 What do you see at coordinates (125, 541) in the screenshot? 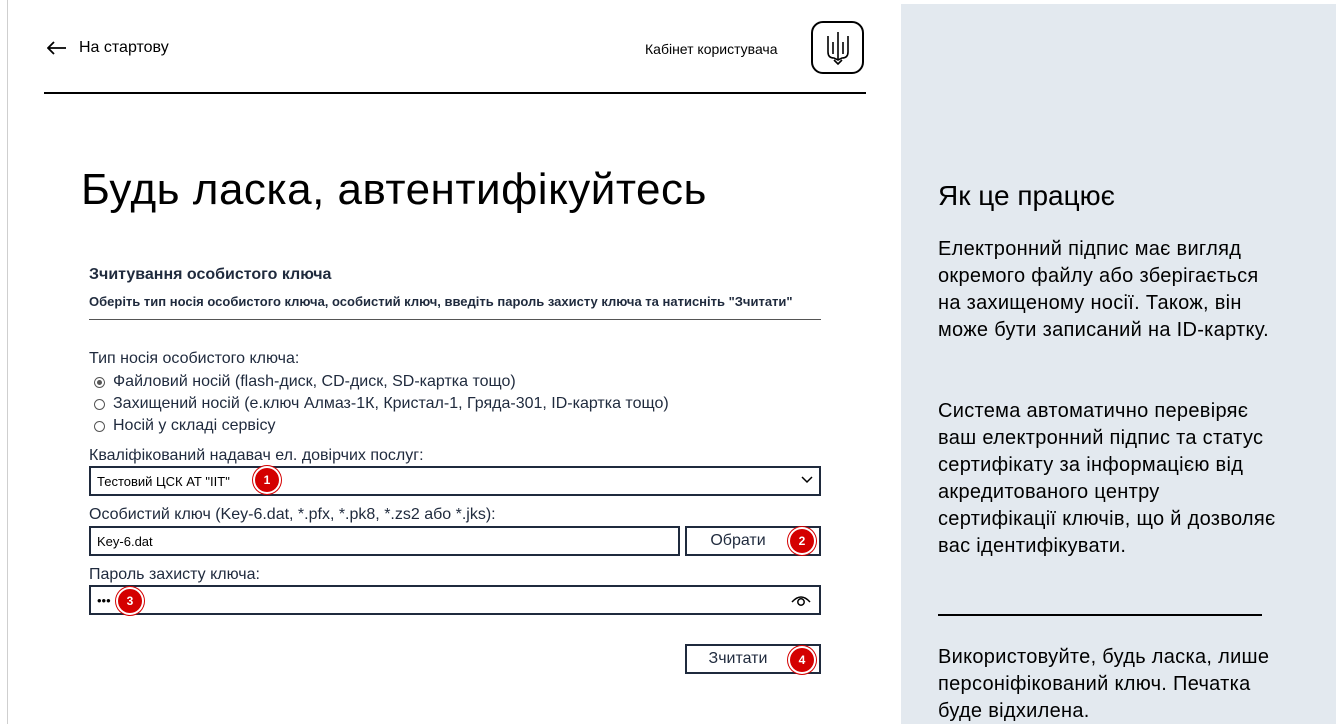
I see `key-file-value: Key-6.dat` at bounding box center [125, 541].